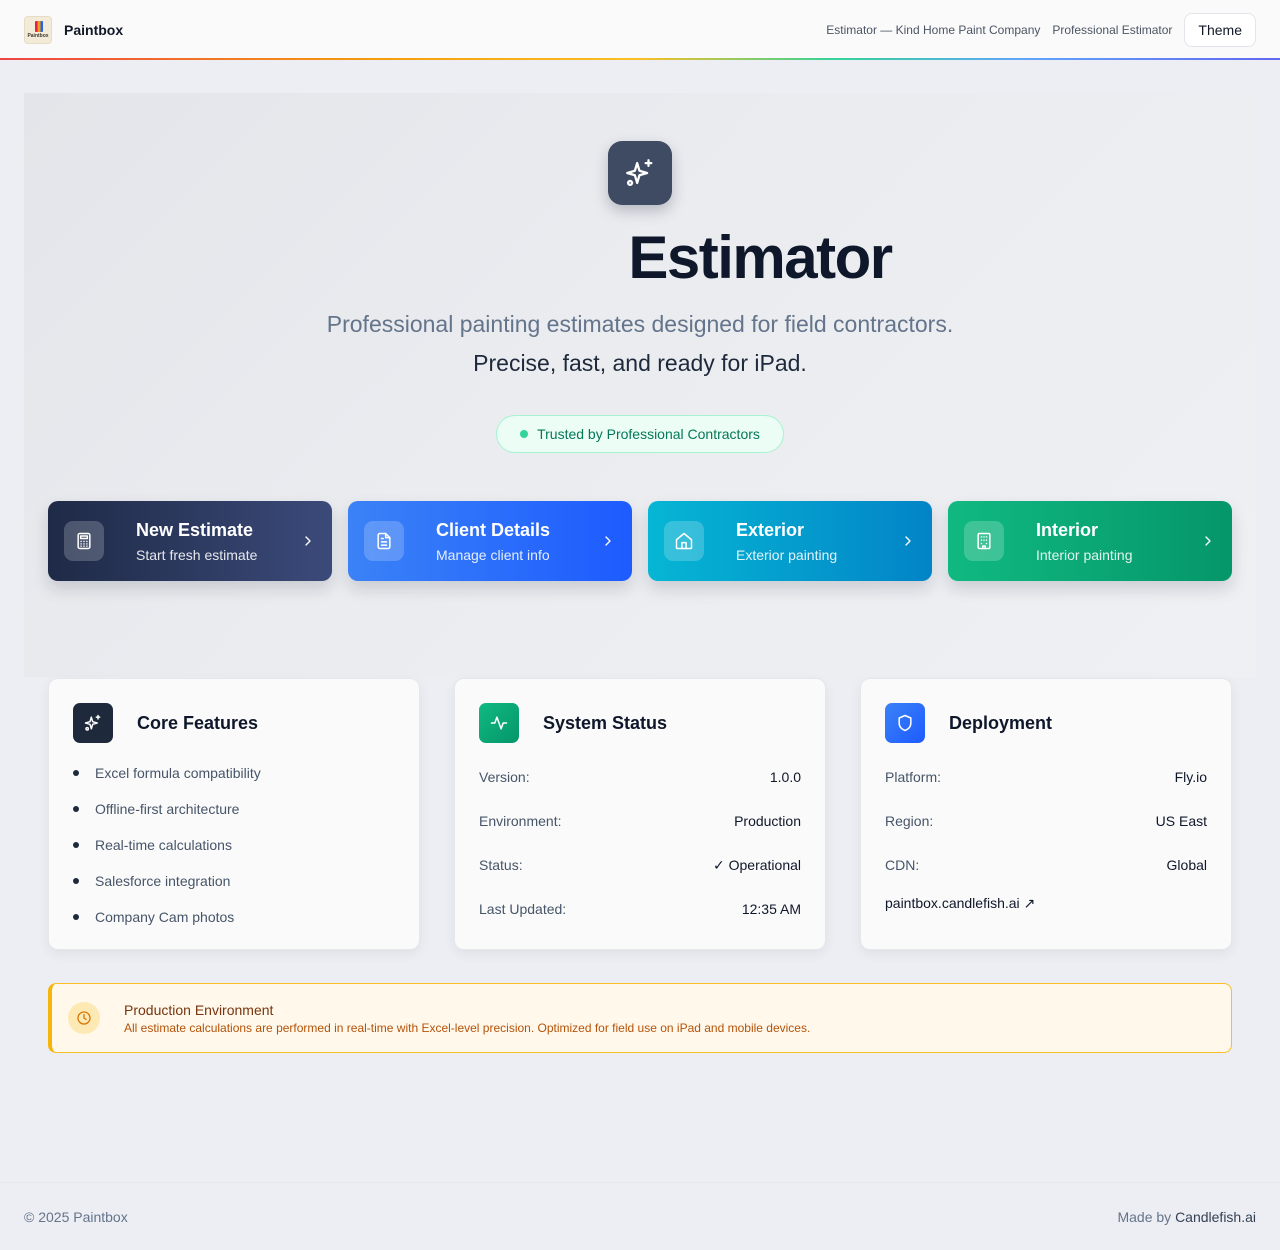  What do you see at coordinates (384, 541) in the screenshot?
I see `document-icon` at bounding box center [384, 541].